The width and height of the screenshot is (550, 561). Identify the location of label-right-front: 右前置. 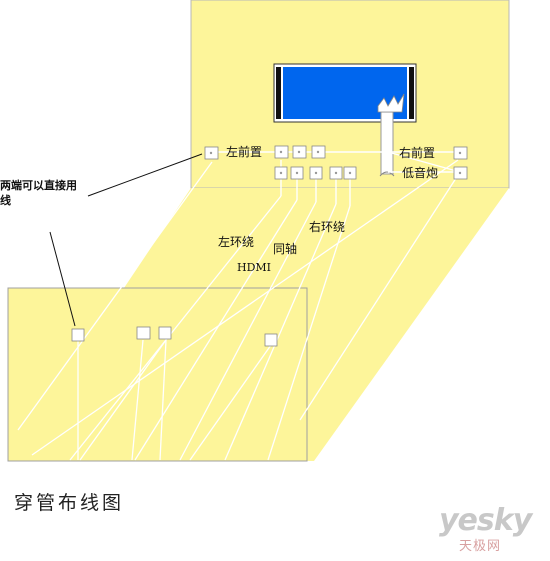
(417, 153).